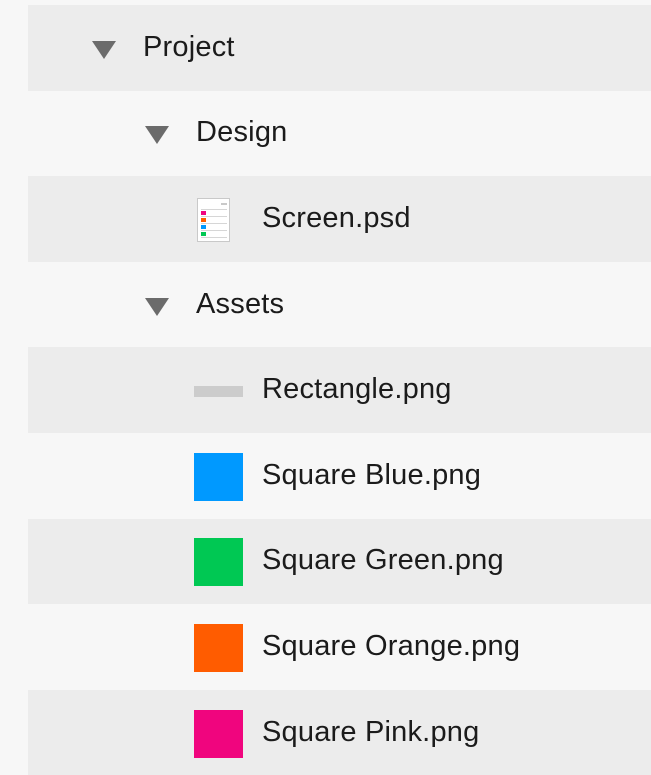  What do you see at coordinates (189, 46) in the screenshot?
I see `tree-row-label: Project` at bounding box center [189, 46].